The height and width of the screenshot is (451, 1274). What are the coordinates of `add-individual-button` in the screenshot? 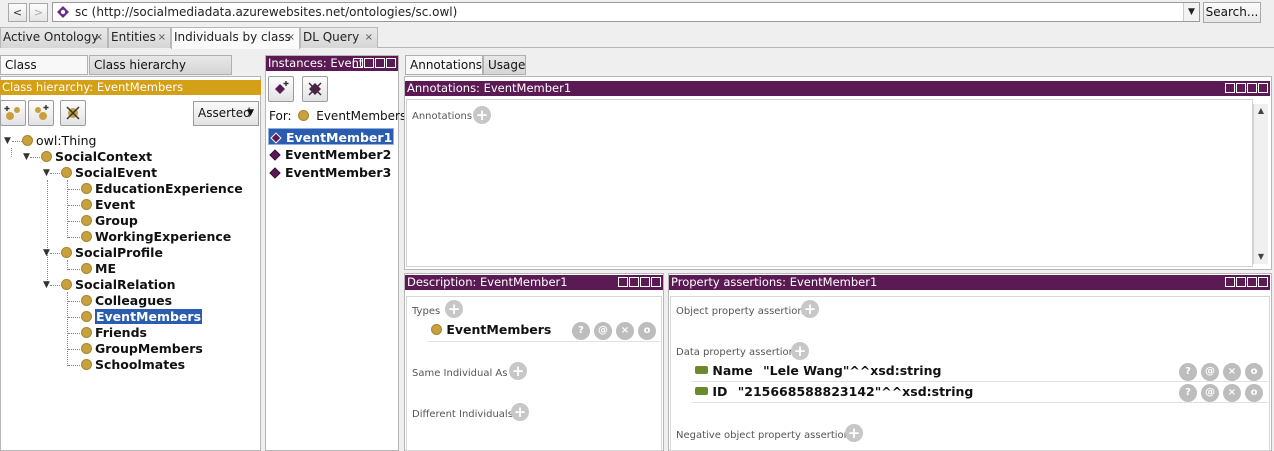 It's located at (281, 89).